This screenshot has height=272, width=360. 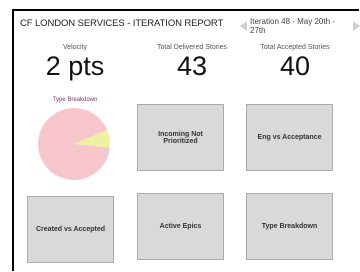 I want to click on accepted-stories-value: 40, so click(x=295, y=66).